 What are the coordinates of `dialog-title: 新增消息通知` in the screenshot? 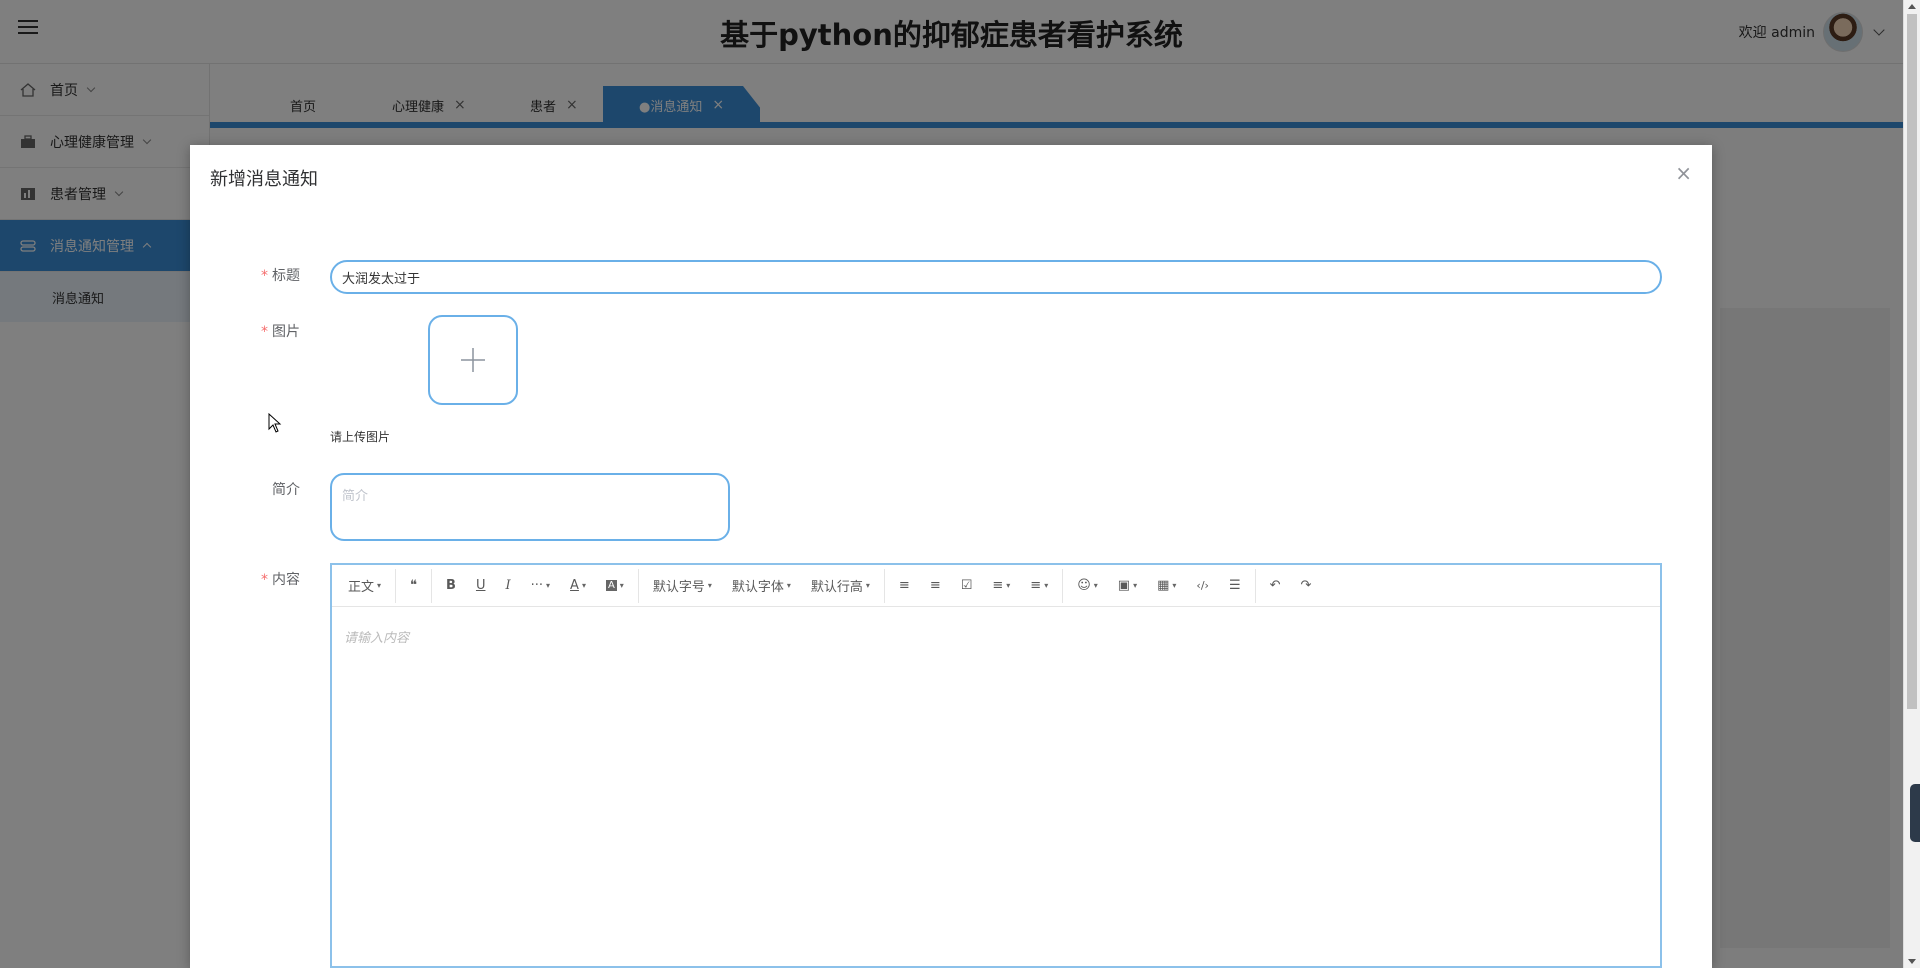 It's located at (264, 179).